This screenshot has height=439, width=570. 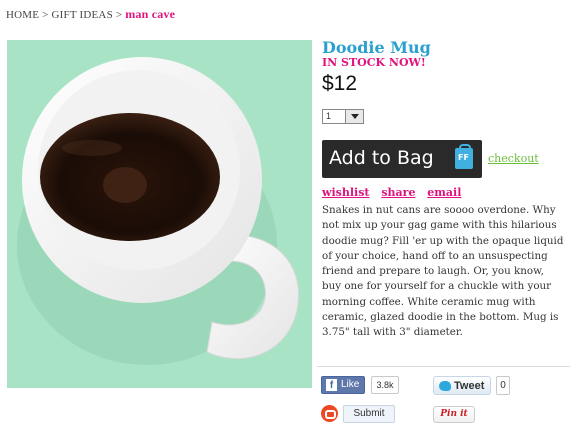 I want to click on share-link: share, so click(x=398, y=192).